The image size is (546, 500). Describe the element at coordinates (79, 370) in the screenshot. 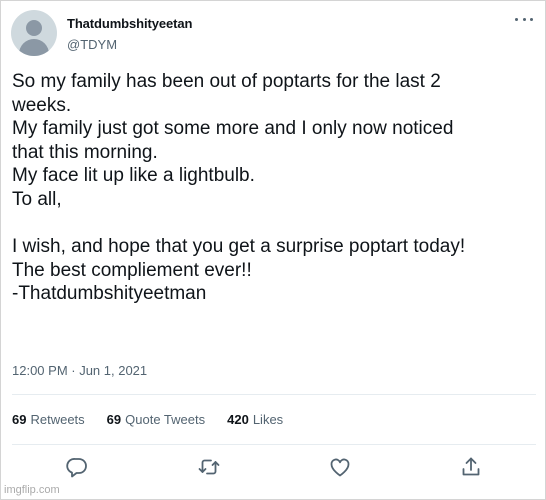

I see `tweet-timestamp: 12:00 PM · Jun 1, 2021` at that location.